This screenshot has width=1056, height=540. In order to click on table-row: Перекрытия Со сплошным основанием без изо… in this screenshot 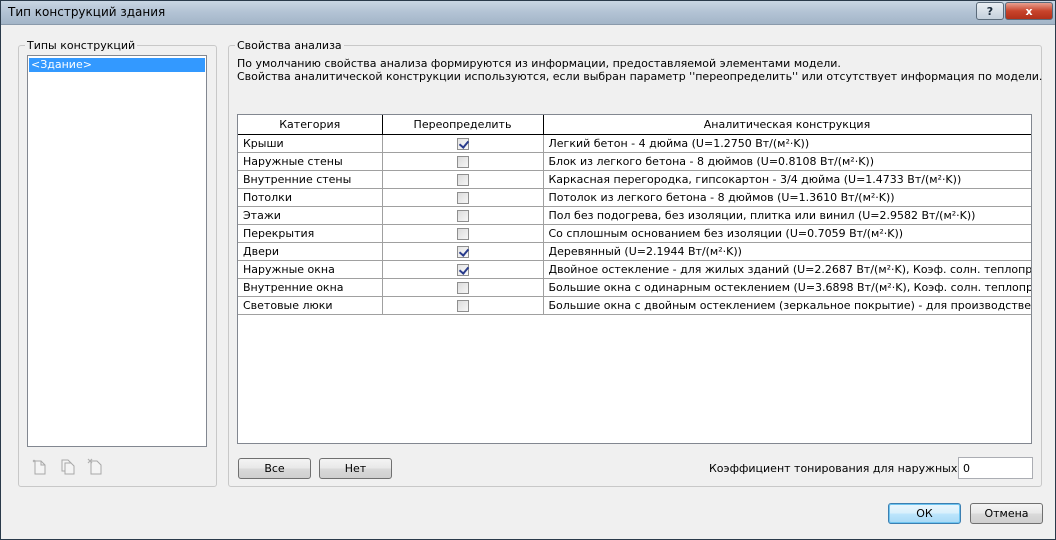, I will do `click(634, 233)`.